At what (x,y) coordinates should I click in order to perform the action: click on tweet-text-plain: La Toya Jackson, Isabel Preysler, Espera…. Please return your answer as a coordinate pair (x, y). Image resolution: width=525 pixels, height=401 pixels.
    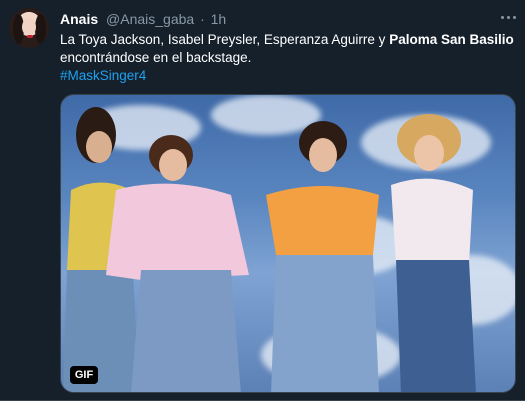
    Looking at the image, I should click on (225, 39).